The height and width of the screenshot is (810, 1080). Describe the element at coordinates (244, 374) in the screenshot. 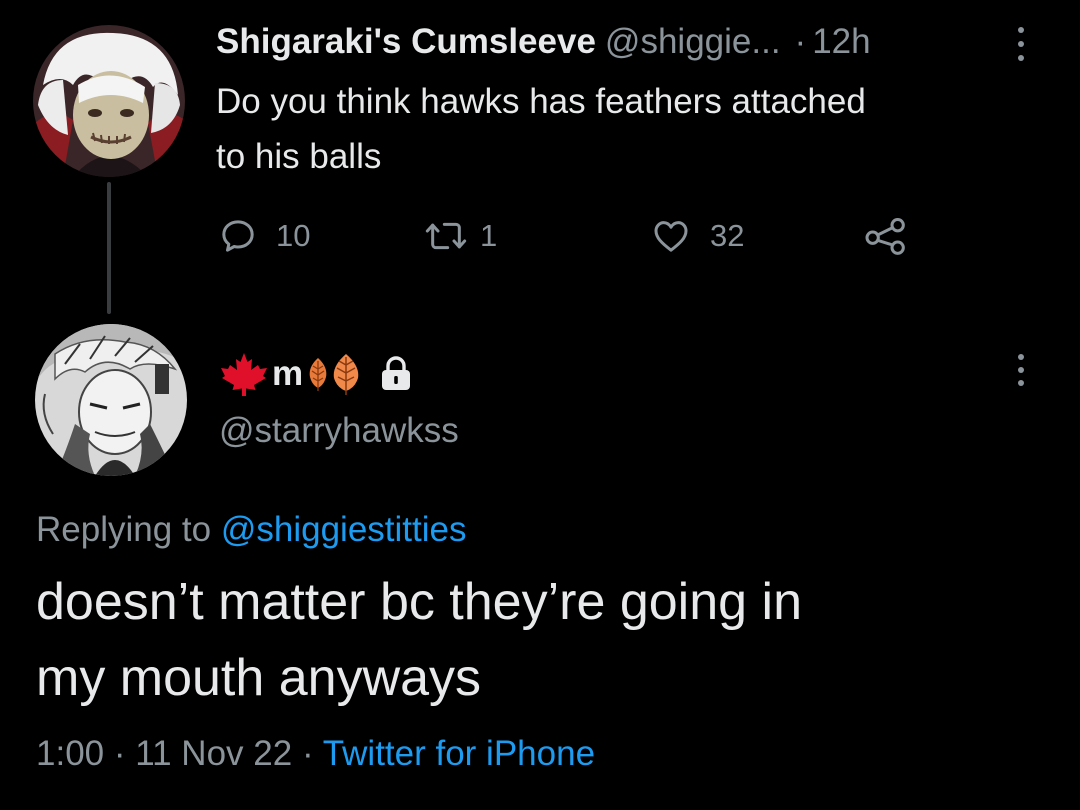

I see `maple-leaf-icon` at that location.